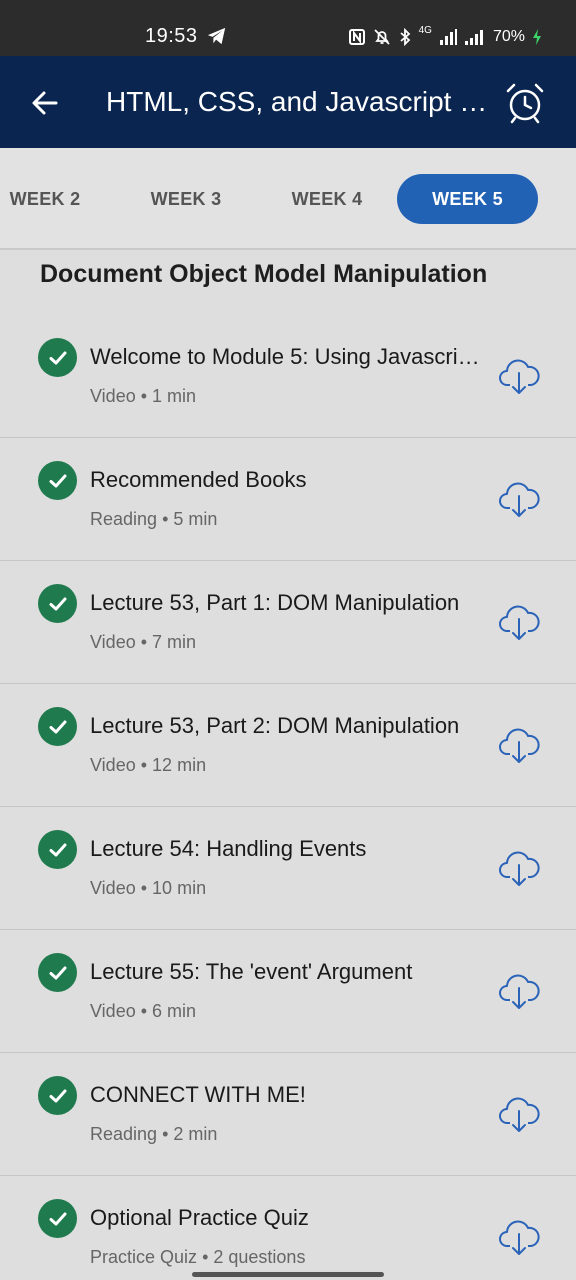 The height and width of the screenshot is (1280, 576). I want to click on item-meta: Video • 6 min, so click(280, 1011).